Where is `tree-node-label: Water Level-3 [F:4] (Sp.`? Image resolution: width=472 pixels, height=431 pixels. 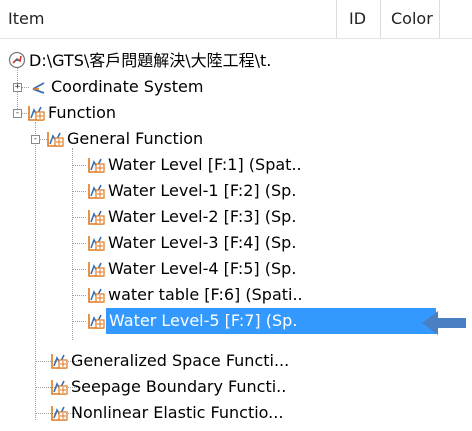
tree-node-label: Water Level-3 [F:4] (Sp. is located at coordinates (202, 242).